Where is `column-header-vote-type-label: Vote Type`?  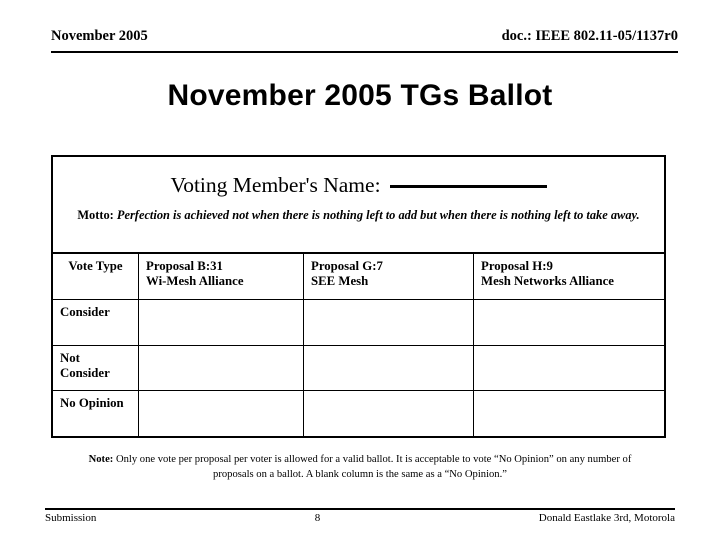
column-header-vote-type-label: Vote Type is located at coordinates (95, 266).